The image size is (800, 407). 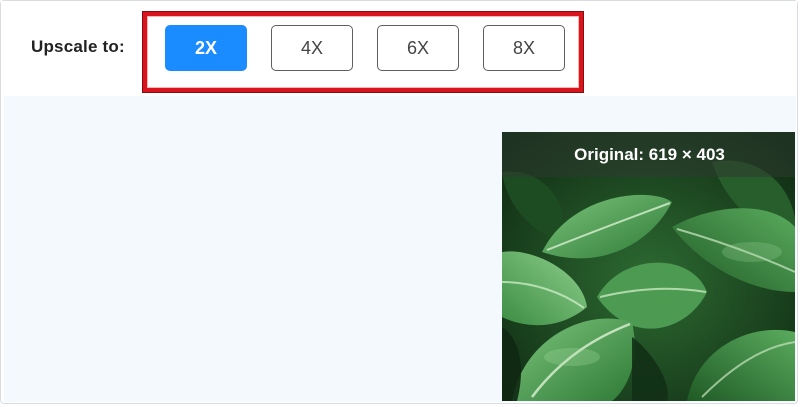 What do you see at coordinates (206, 48) in the screenshot?
I see `scale-2x-button: 2X` at bounding box center [206, 48].